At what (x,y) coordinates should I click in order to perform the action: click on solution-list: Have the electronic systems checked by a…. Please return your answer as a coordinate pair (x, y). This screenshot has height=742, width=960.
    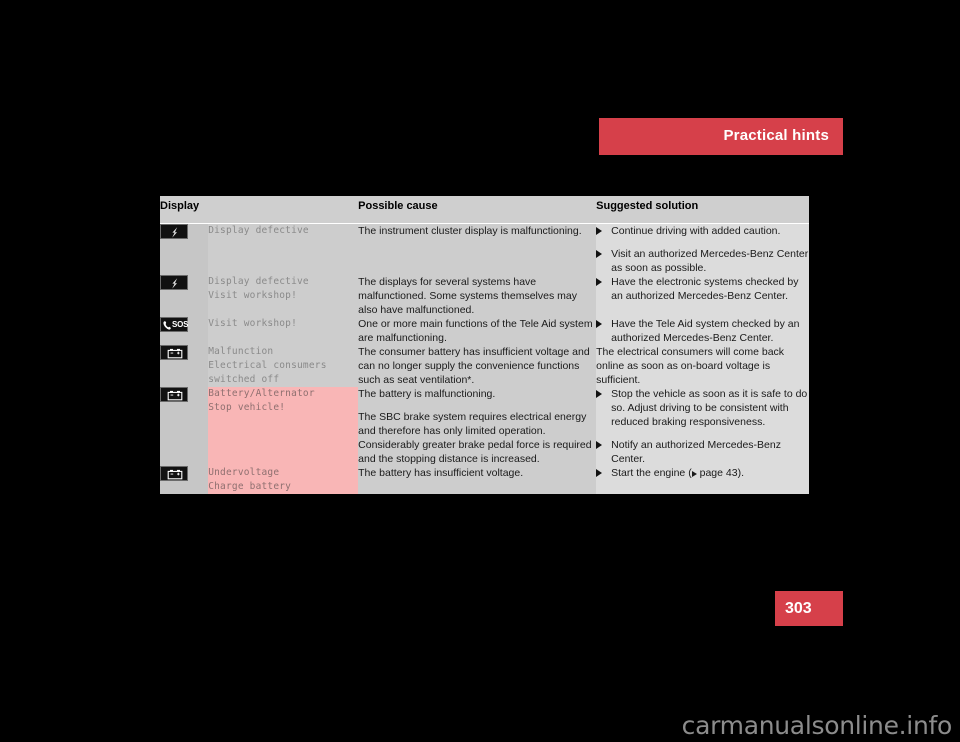
    Looking at the image, I should click on (702, 289).